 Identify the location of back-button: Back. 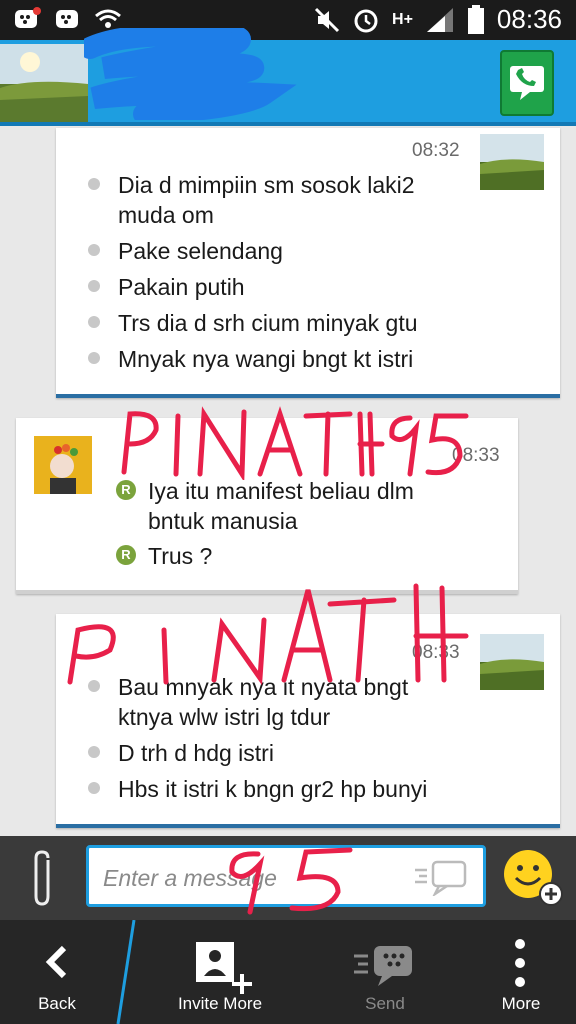
(57, 972).